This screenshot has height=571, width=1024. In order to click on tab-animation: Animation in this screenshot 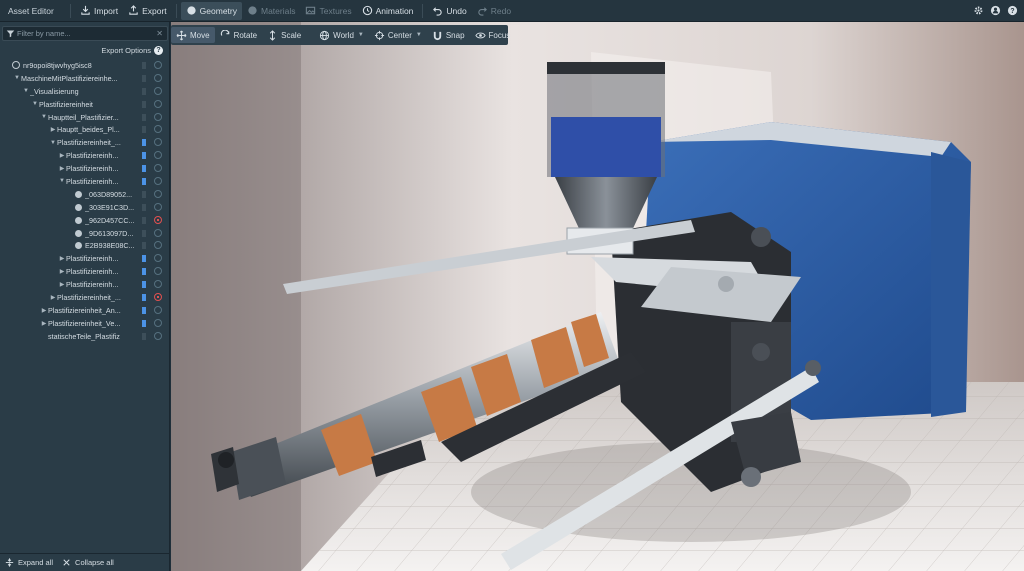, I will do `click(388, 11)`.